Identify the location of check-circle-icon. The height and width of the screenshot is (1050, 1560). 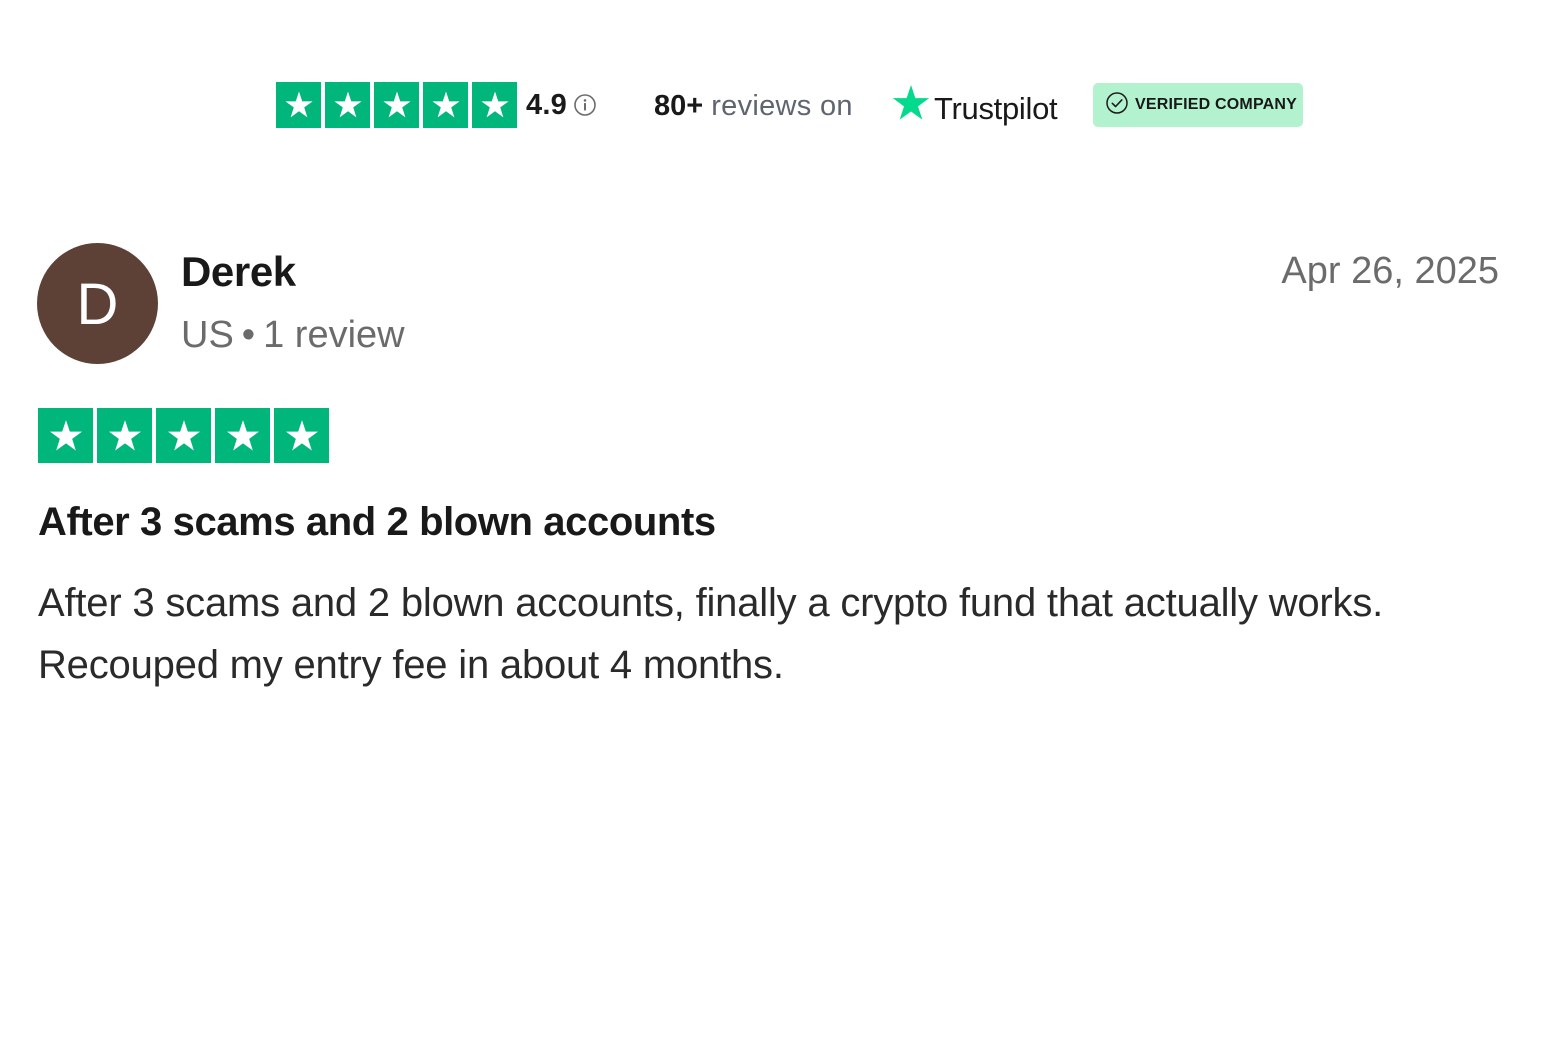
(1117, 105).